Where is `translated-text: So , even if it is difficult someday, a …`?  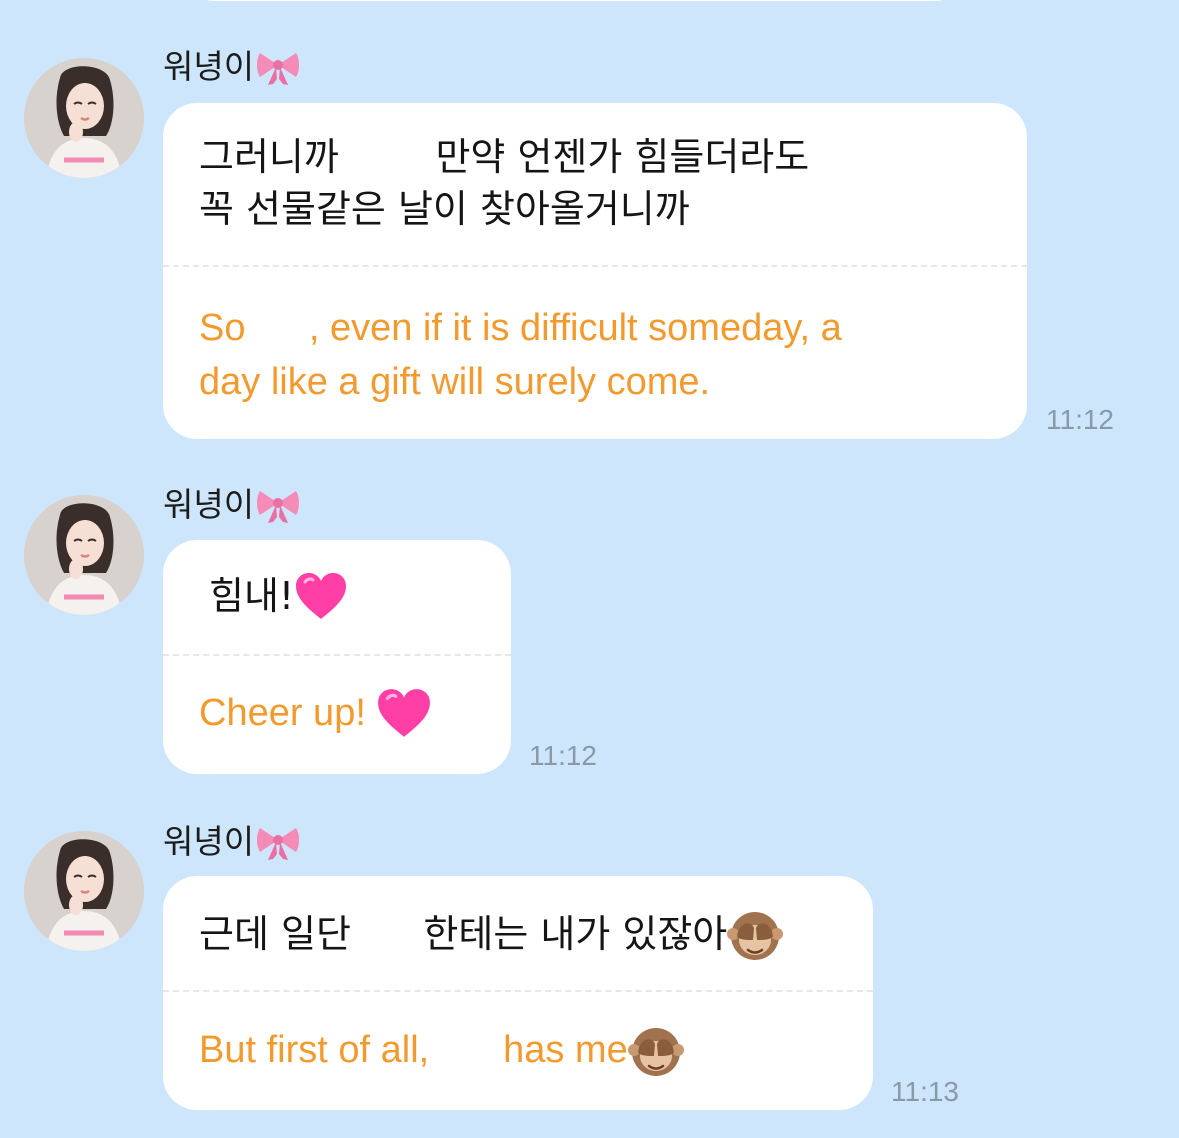
translated-text: So , even if it is difficult someday, a … is located at coordinates (520, 355).